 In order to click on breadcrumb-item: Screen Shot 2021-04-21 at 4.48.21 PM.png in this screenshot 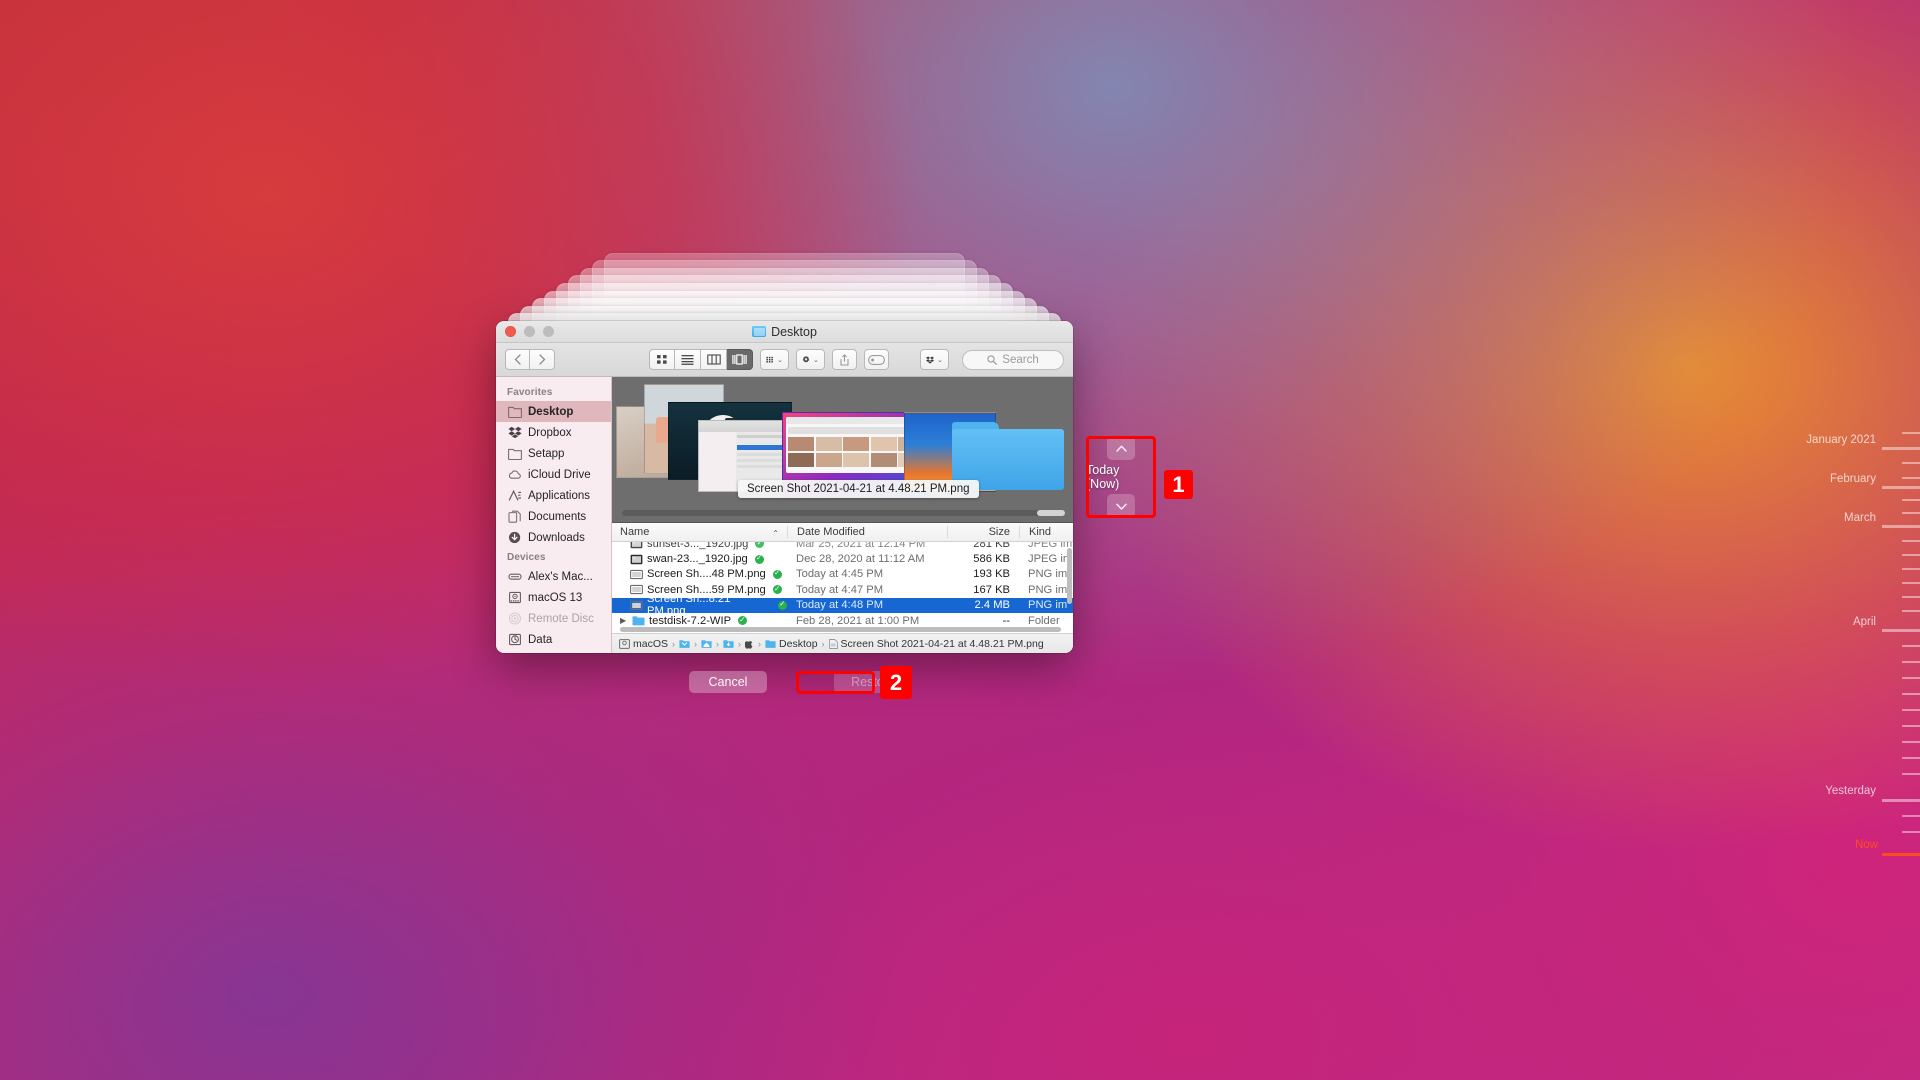, I will do `click(936, 644)`.